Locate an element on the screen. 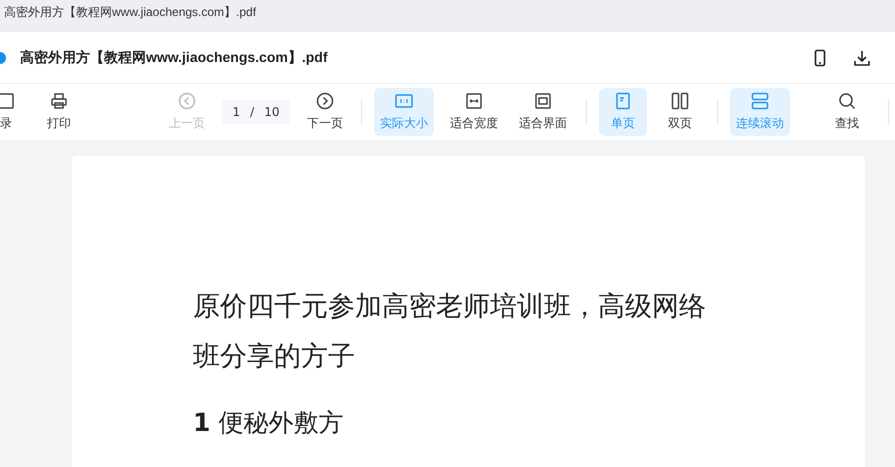  current-page: 1 is located at coordinates (236, 112).